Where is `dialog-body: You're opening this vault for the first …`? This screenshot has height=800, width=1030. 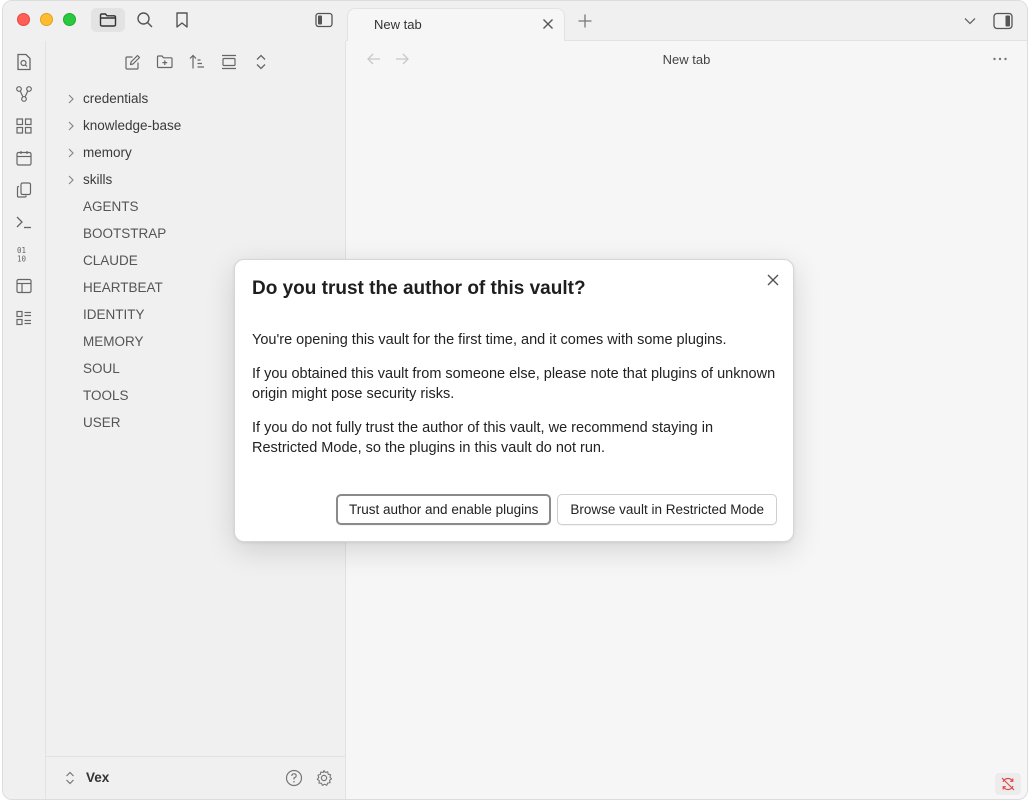
dialog-body: You're opening this vault for the first … is located at coordinates (514, 401).